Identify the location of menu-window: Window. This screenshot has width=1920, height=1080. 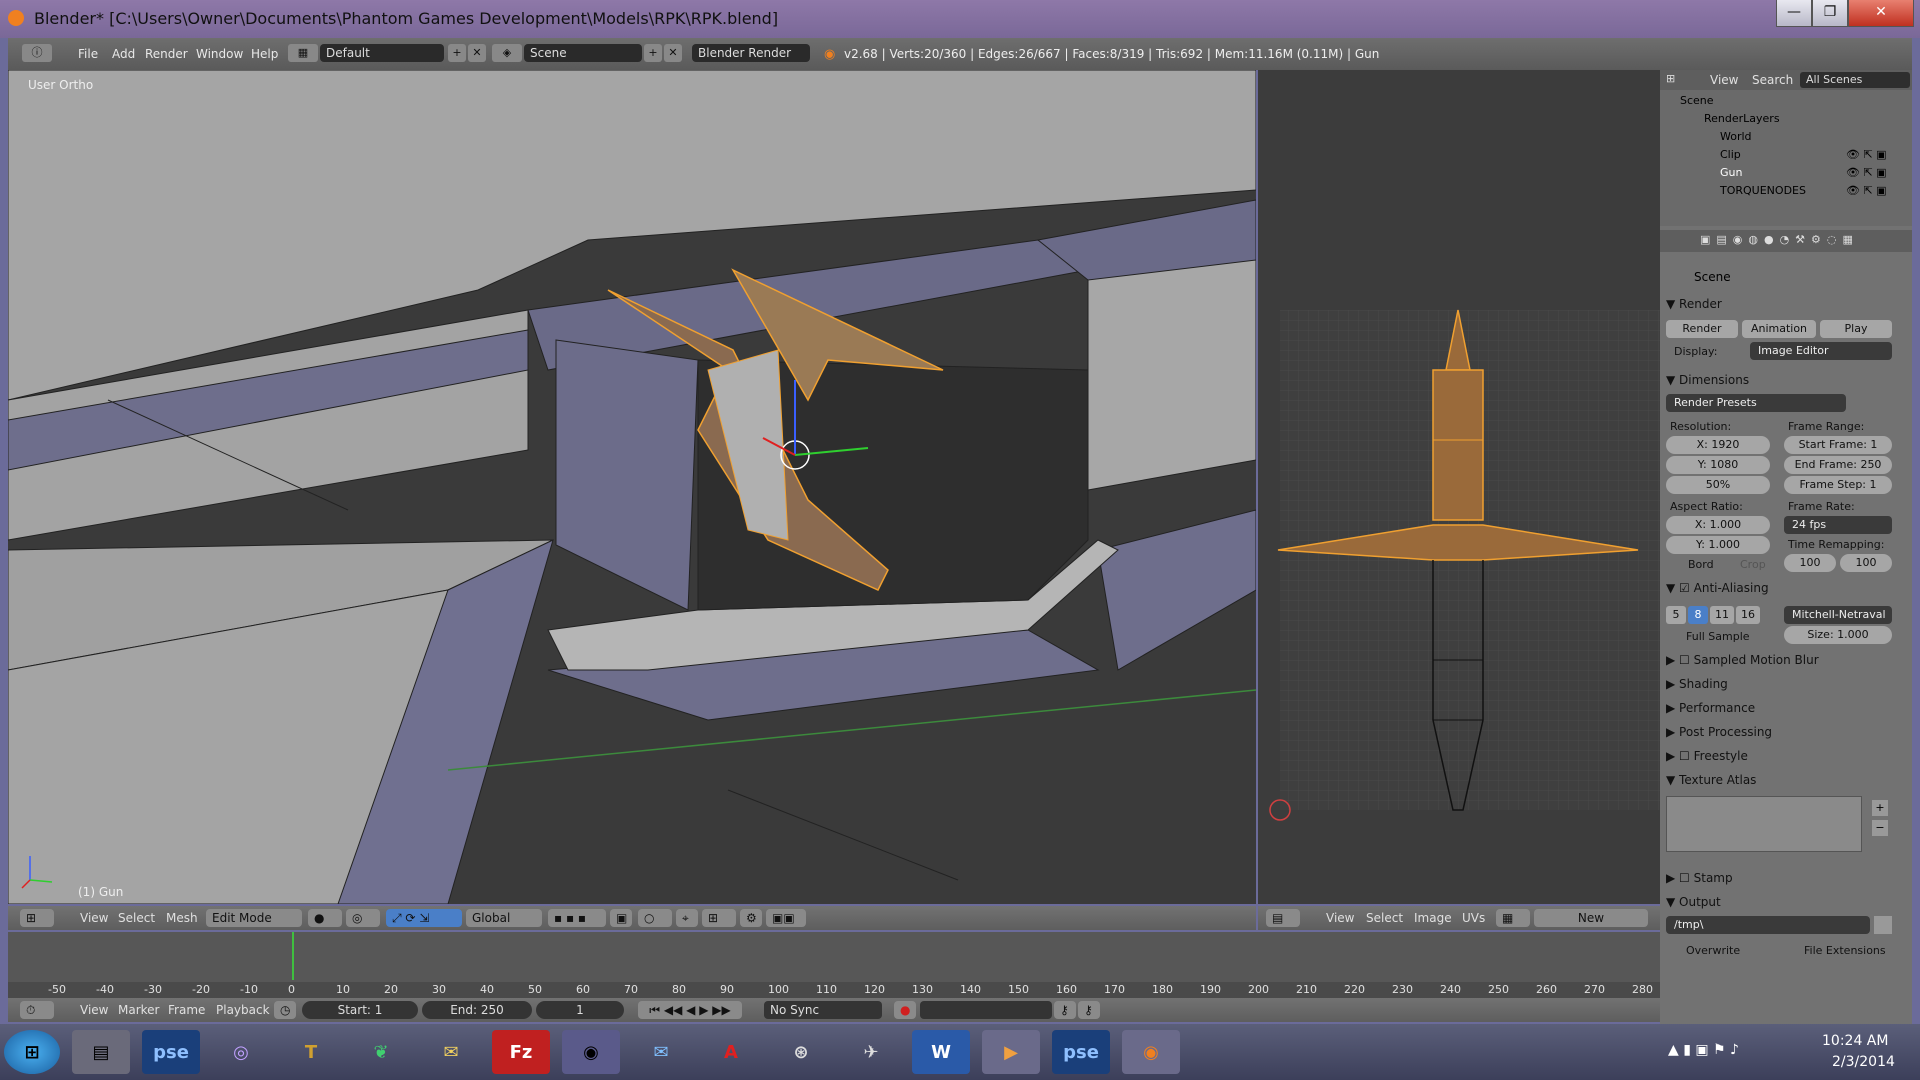
(219, 54).